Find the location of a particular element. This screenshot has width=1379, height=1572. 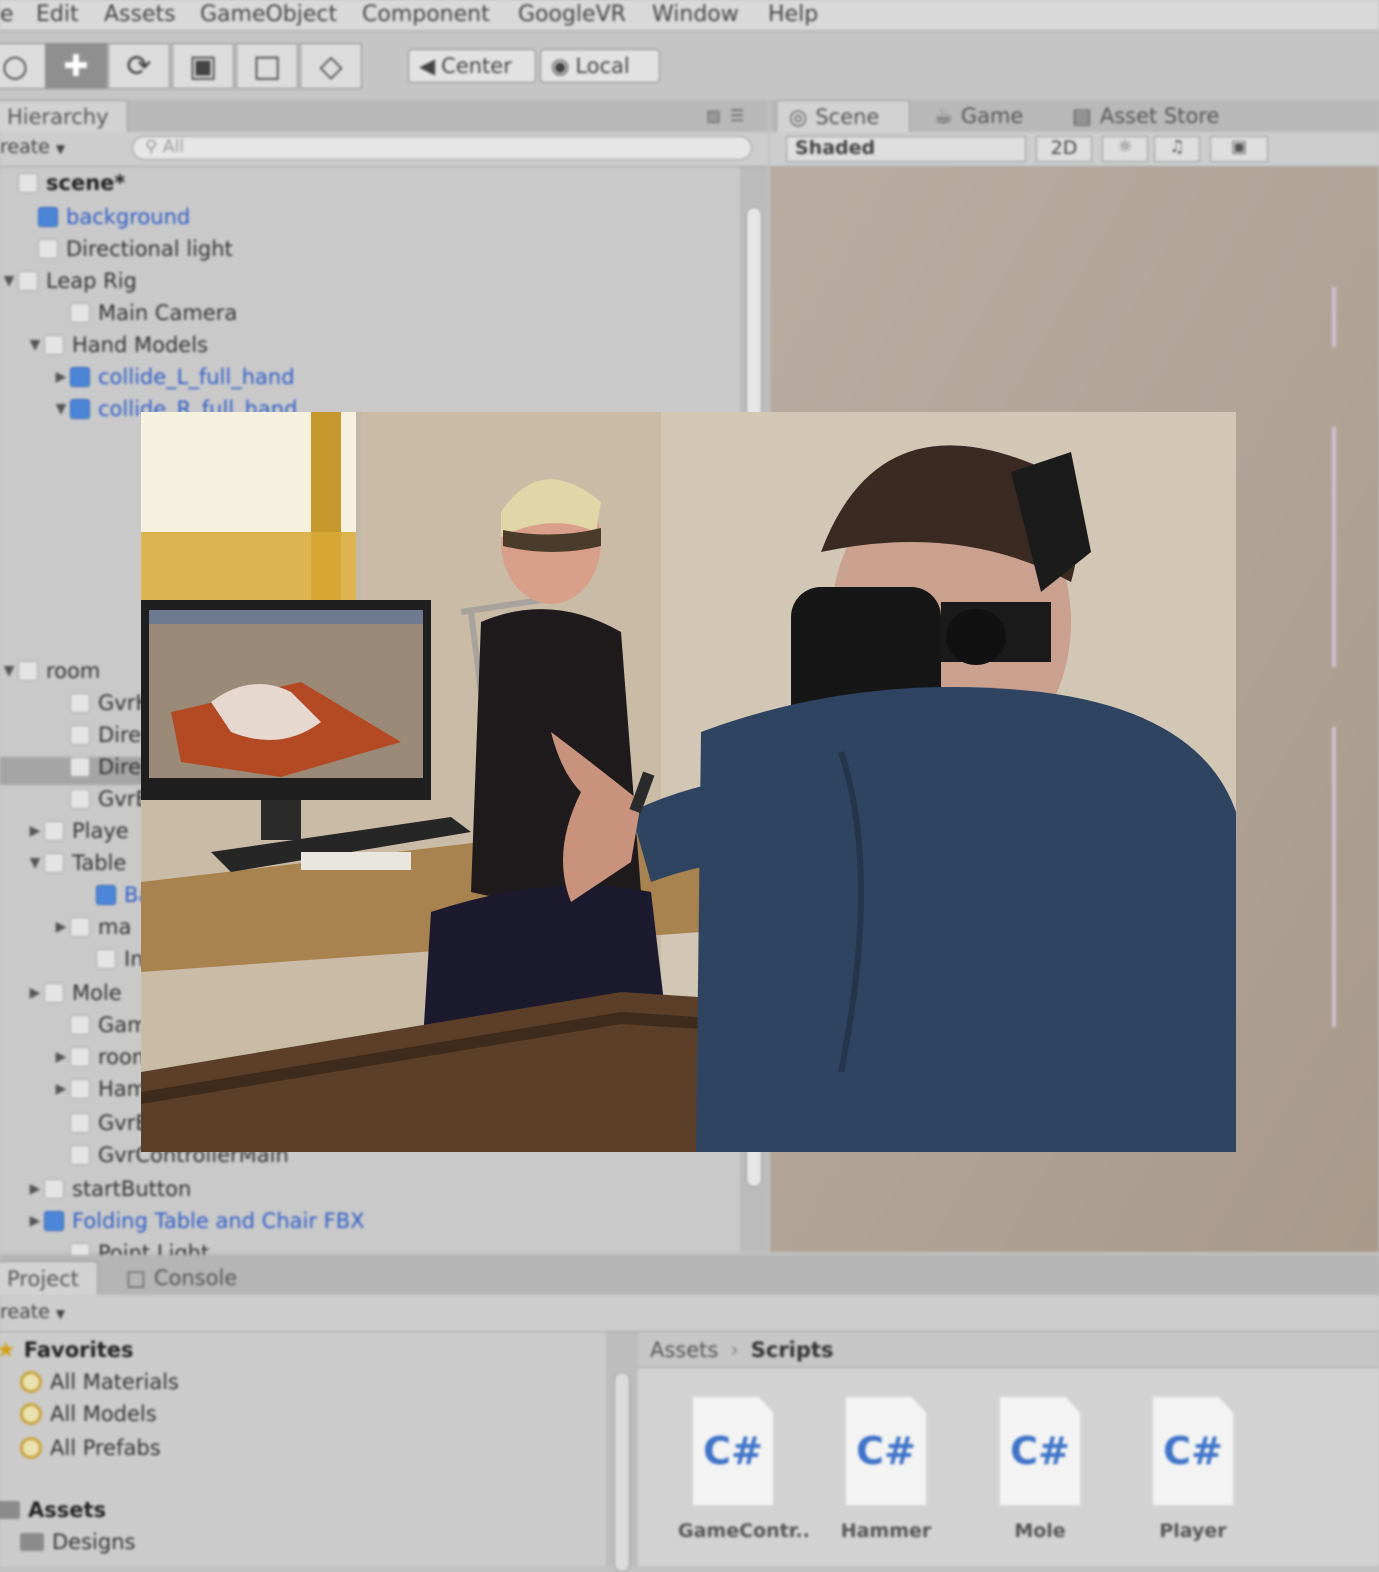

favorite-item: All Models is located at coordinates (88, 1414).